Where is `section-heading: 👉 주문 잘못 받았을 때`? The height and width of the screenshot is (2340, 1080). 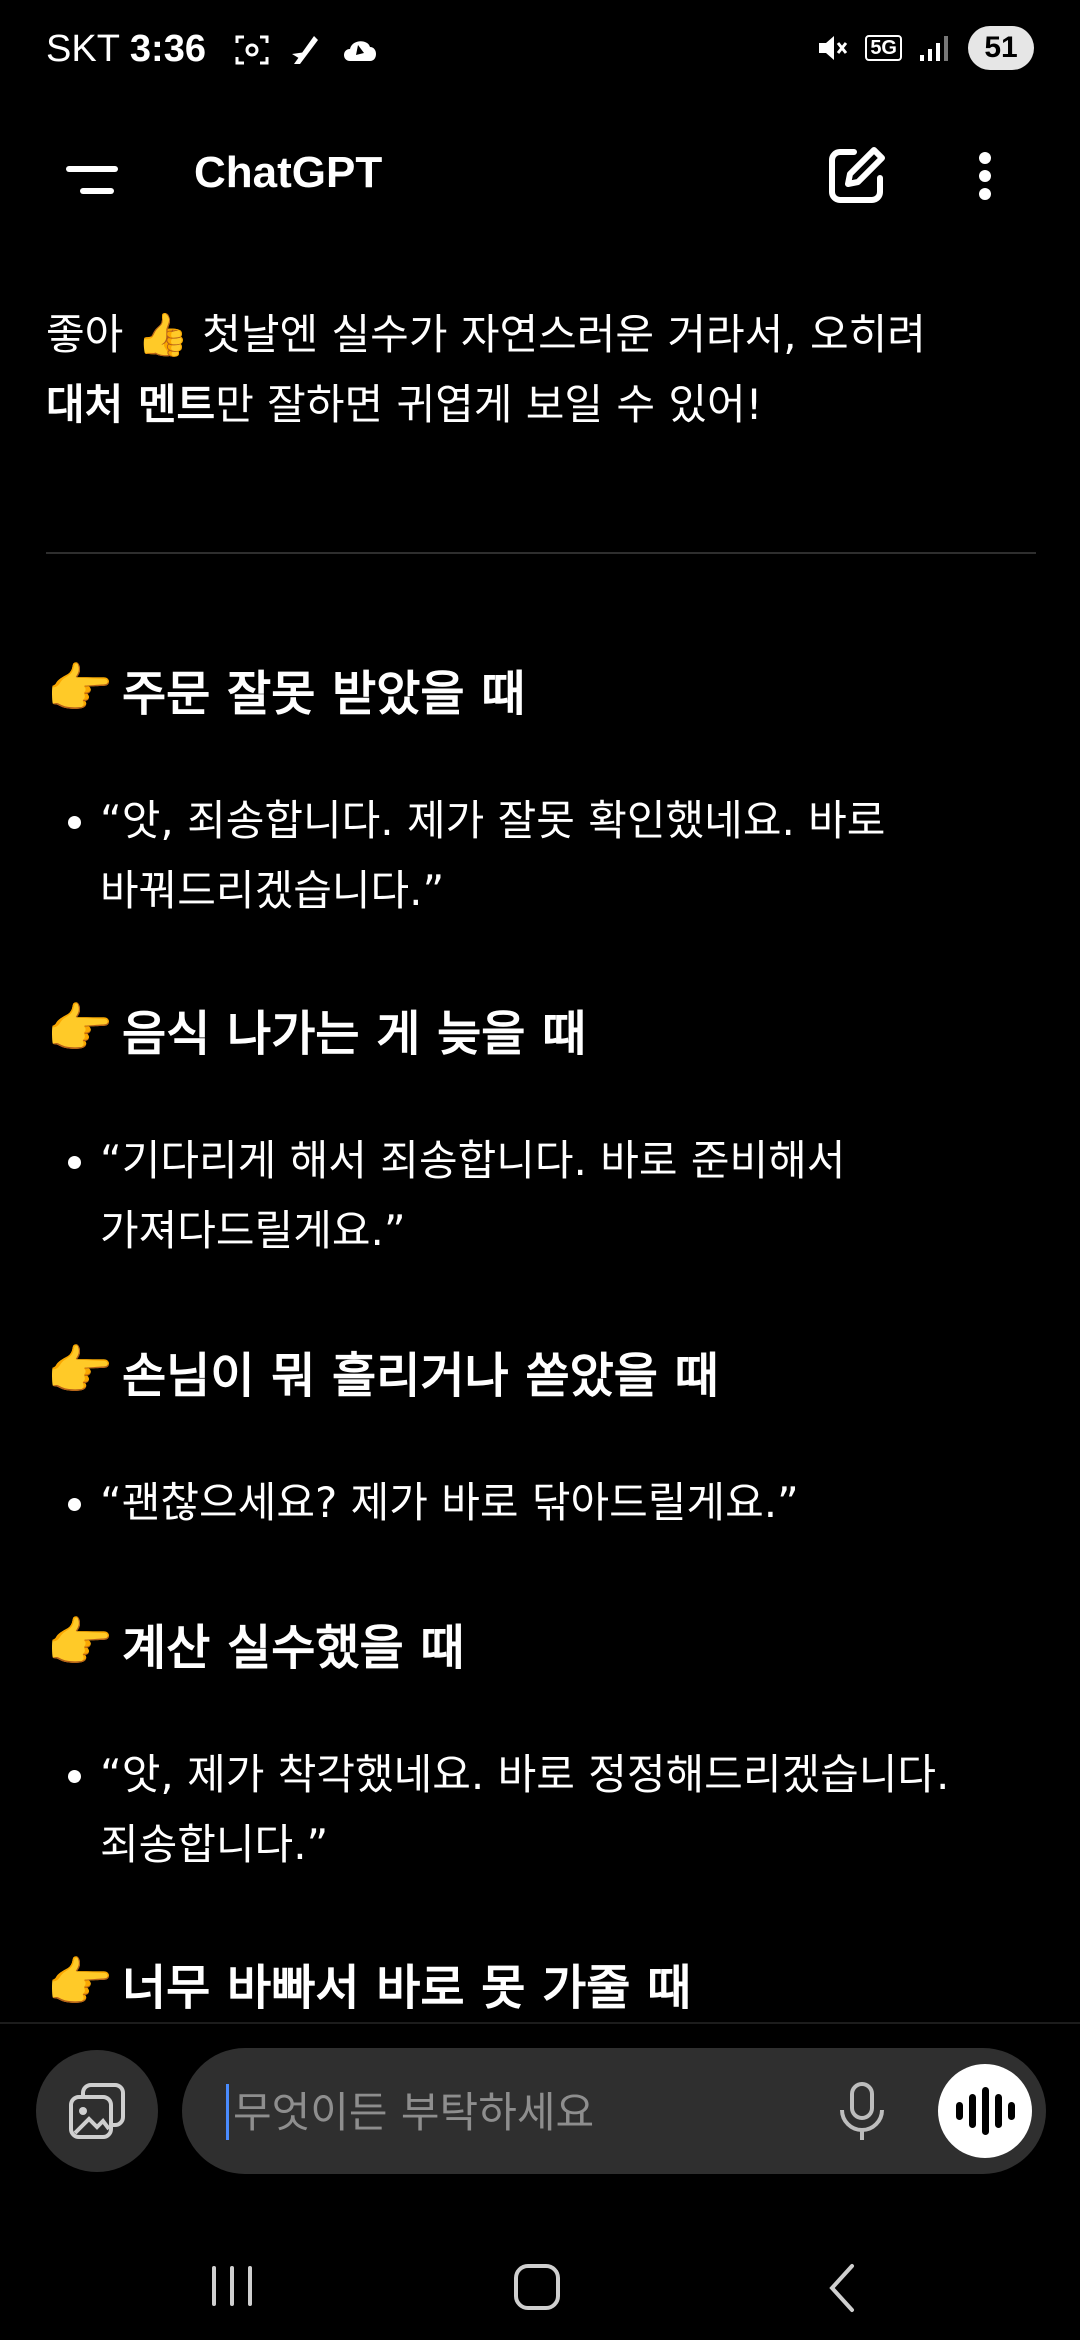 section-heading: 👉 주문 잘못 받았을 때 is located at coordinates (541, 689).